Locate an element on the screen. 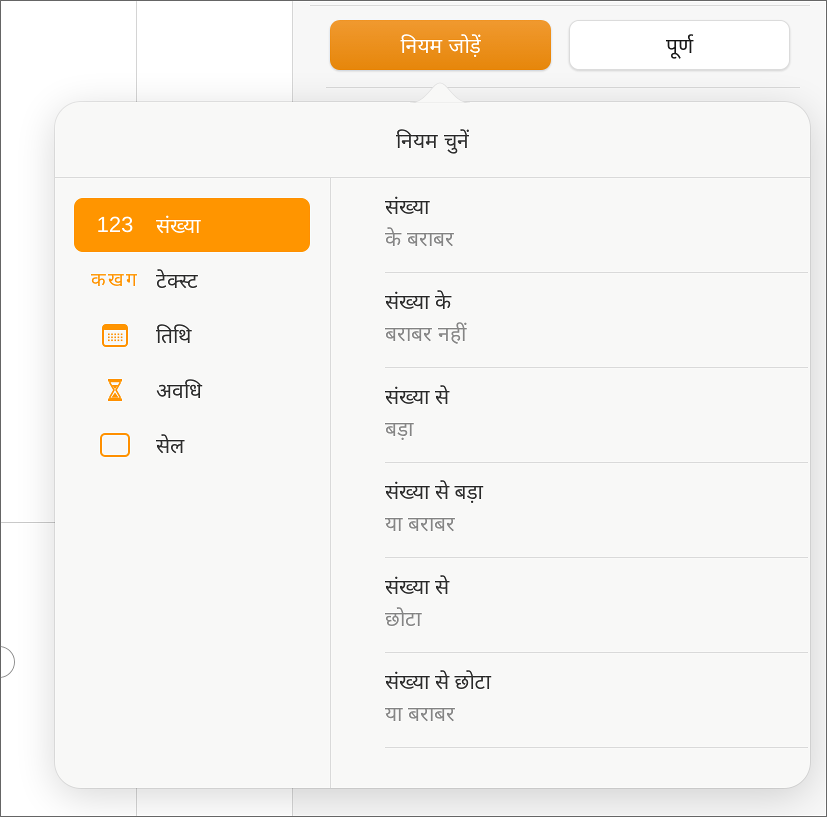  rule-option: संख्या से छोटा is located at coordinates (596, 605).